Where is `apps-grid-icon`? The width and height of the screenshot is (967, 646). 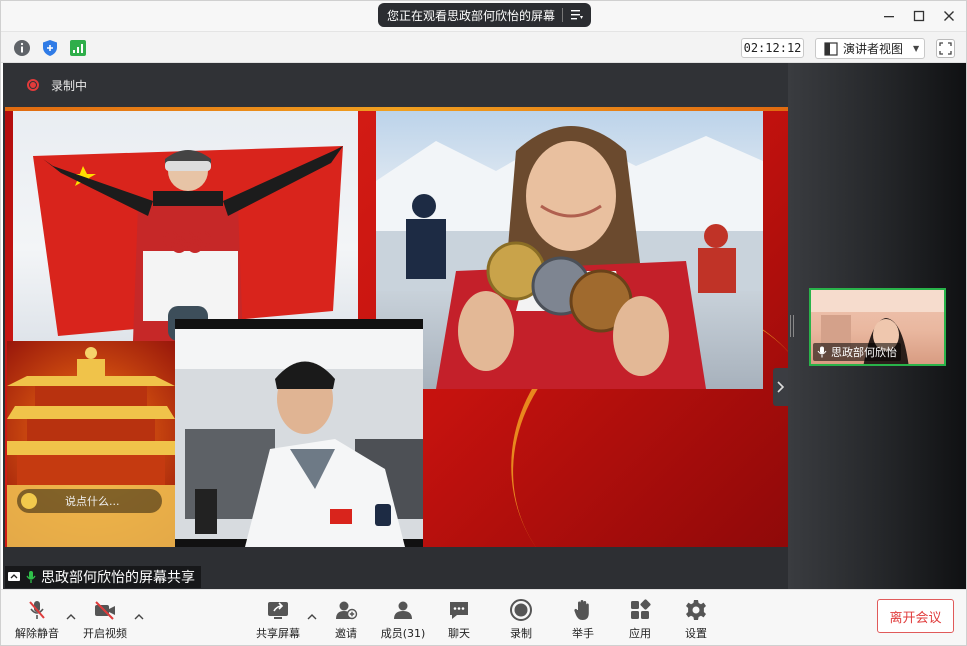
apps-grid-icon is located at coordinates (641, 609).